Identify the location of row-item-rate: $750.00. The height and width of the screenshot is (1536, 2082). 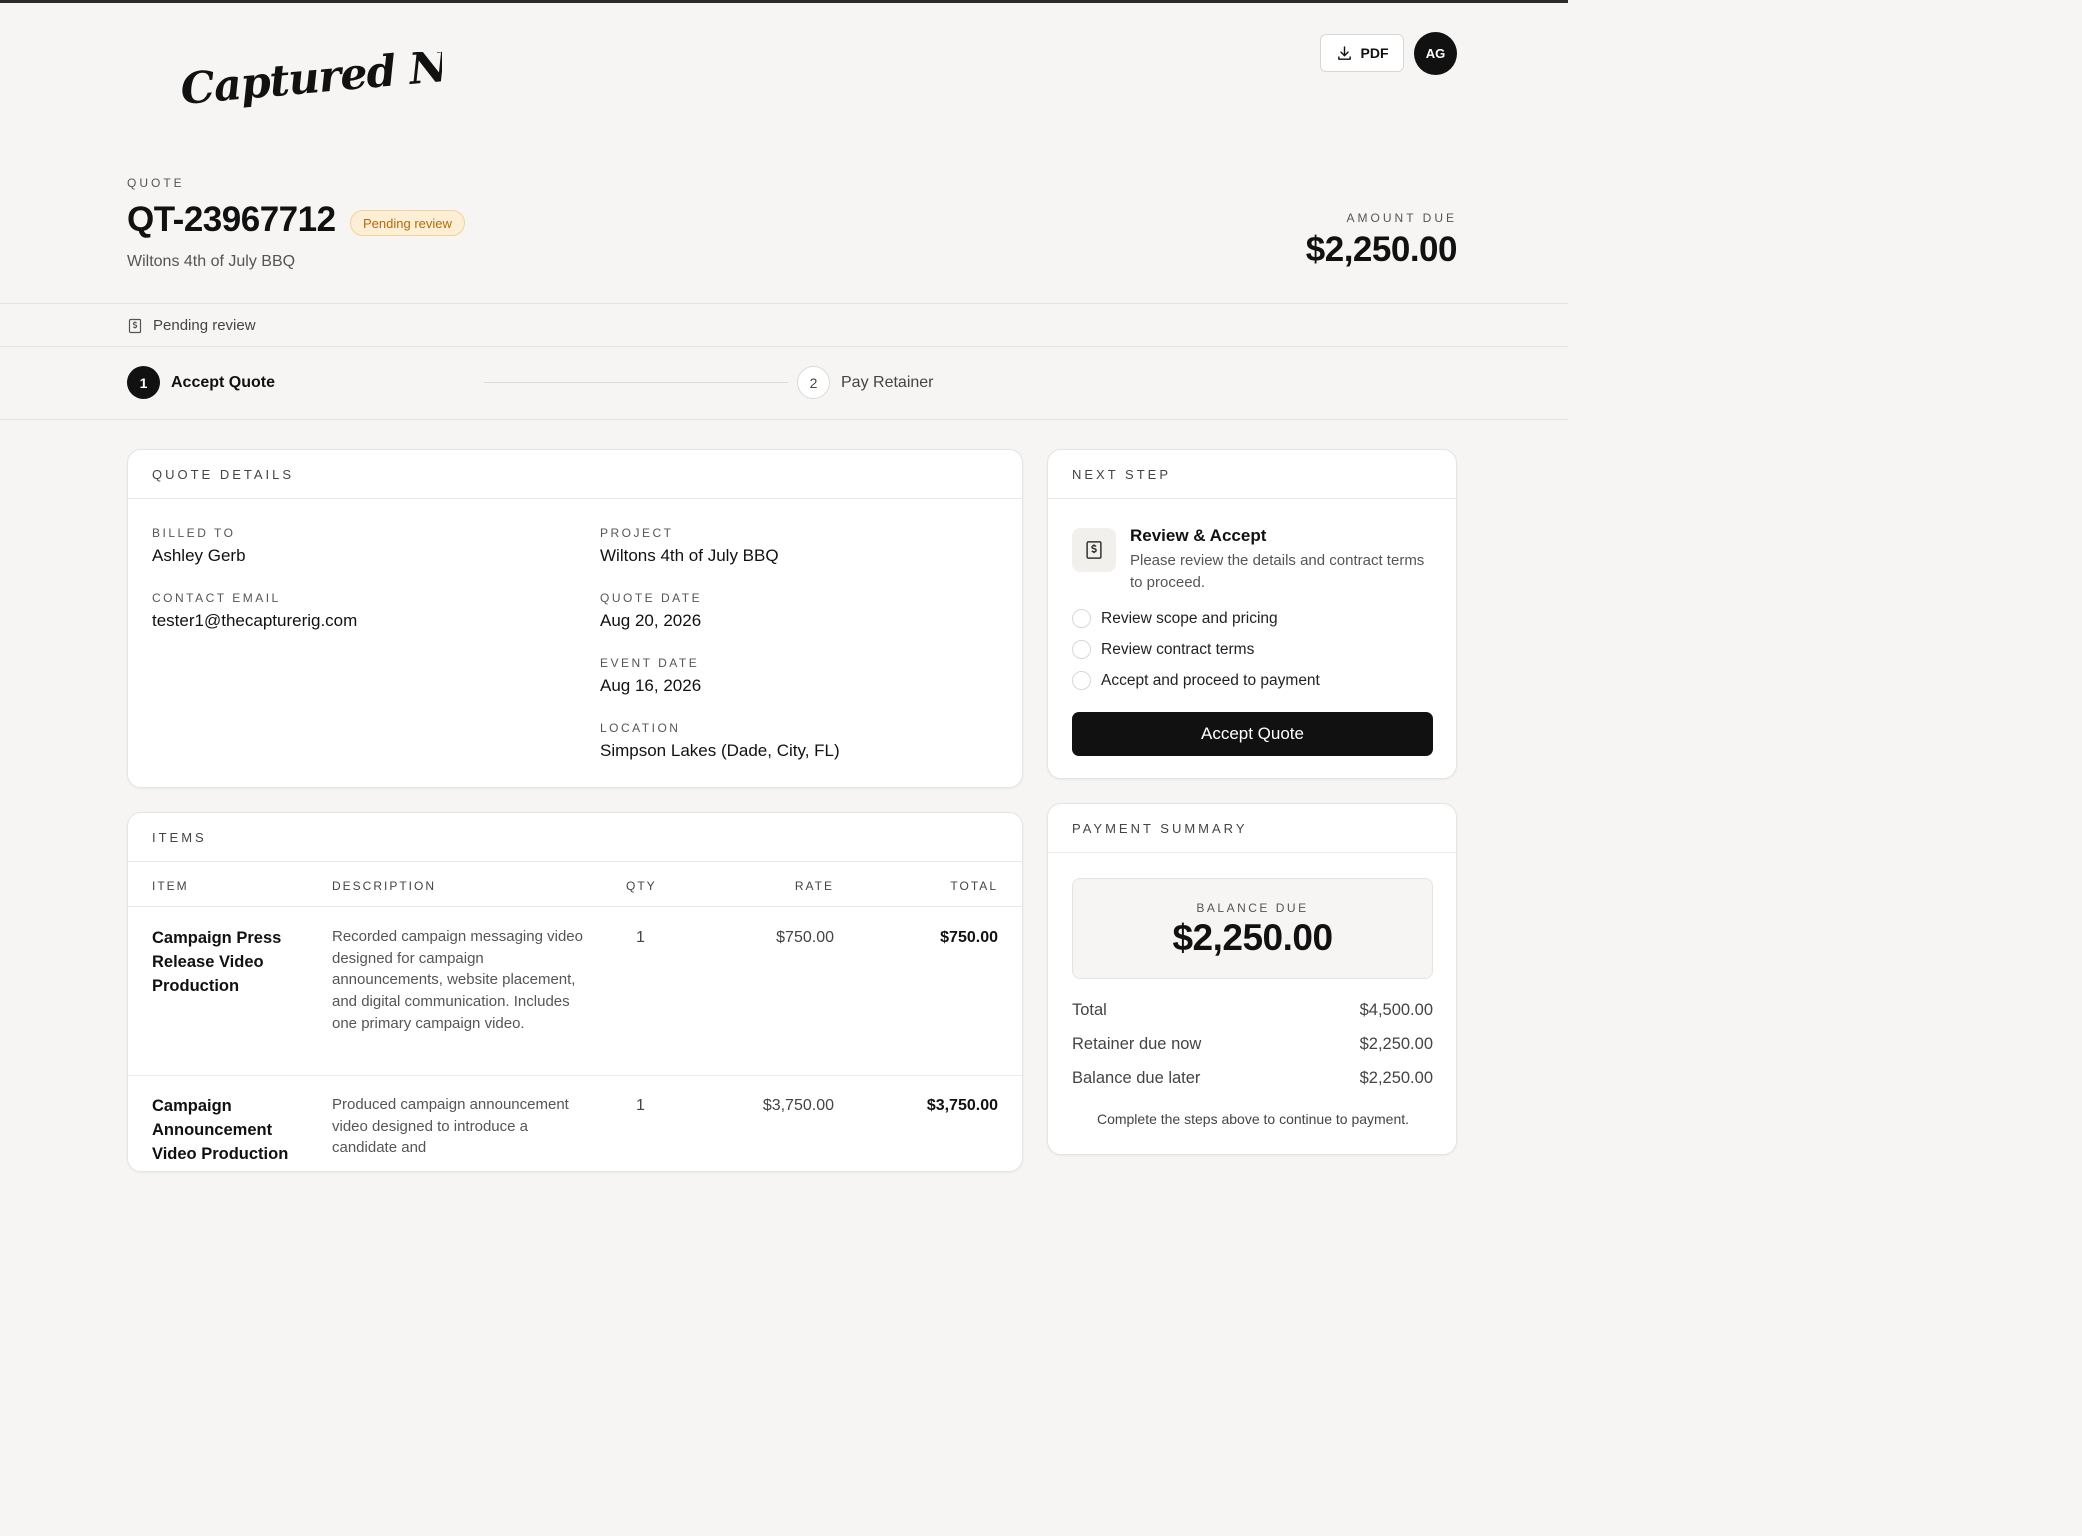
(805, 937).